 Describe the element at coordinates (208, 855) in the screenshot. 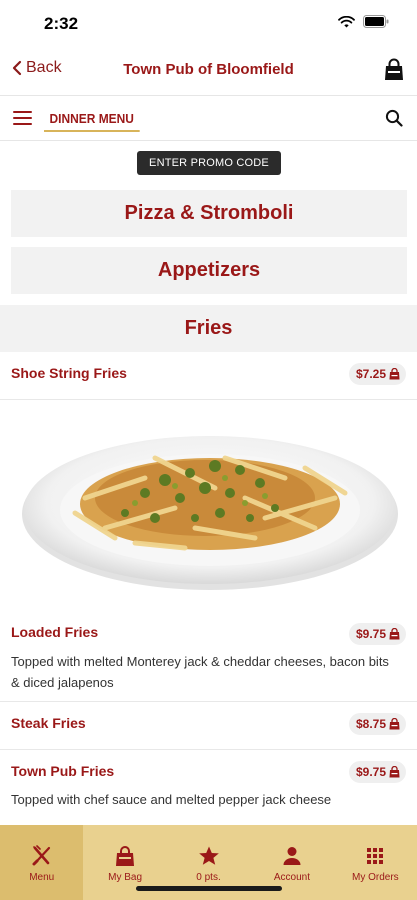

I see `star-icon` at that location.